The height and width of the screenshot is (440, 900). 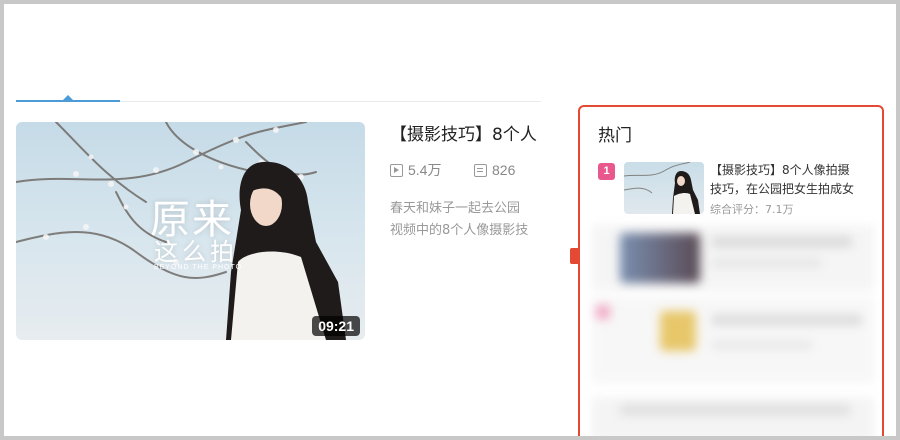 What do you see at coordinates (466, 132) in the screenshot?
I see `video-title-link: 【摄影技巧】8个人` at bounding box center [466, 132].